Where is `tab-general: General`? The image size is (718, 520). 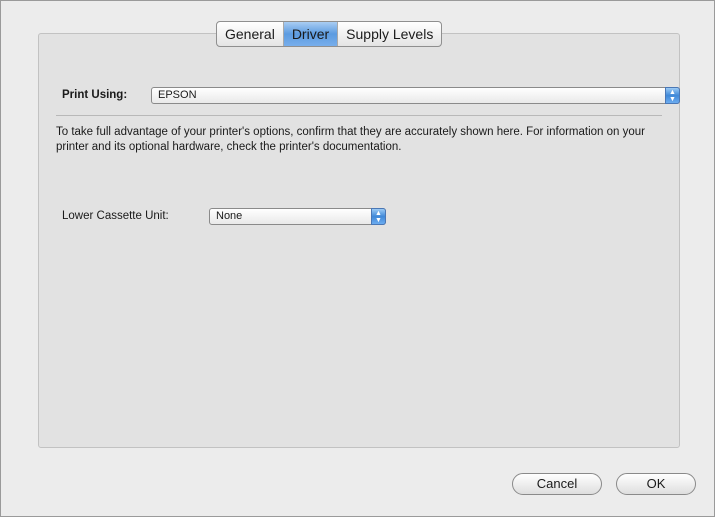 tab-general: General is located at coordinates (250, 34).